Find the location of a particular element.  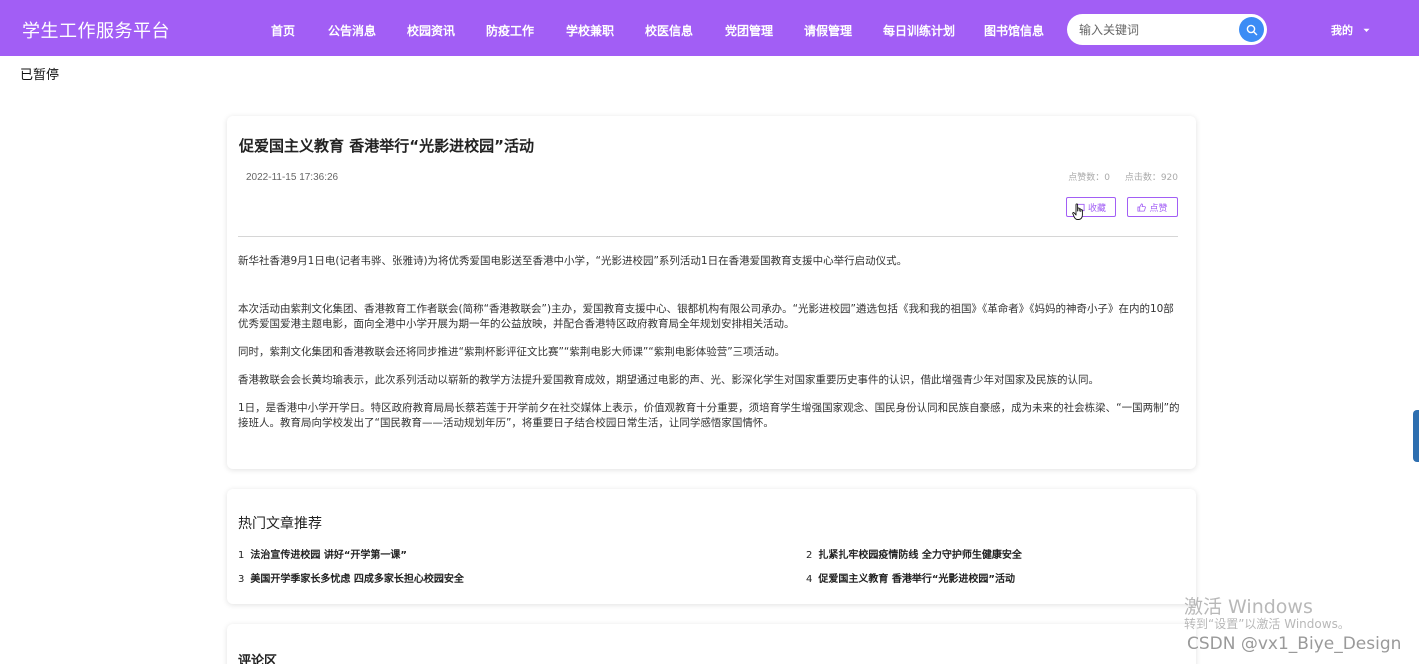

paused-label: 已暂停 is located at coordinates (40, 75).